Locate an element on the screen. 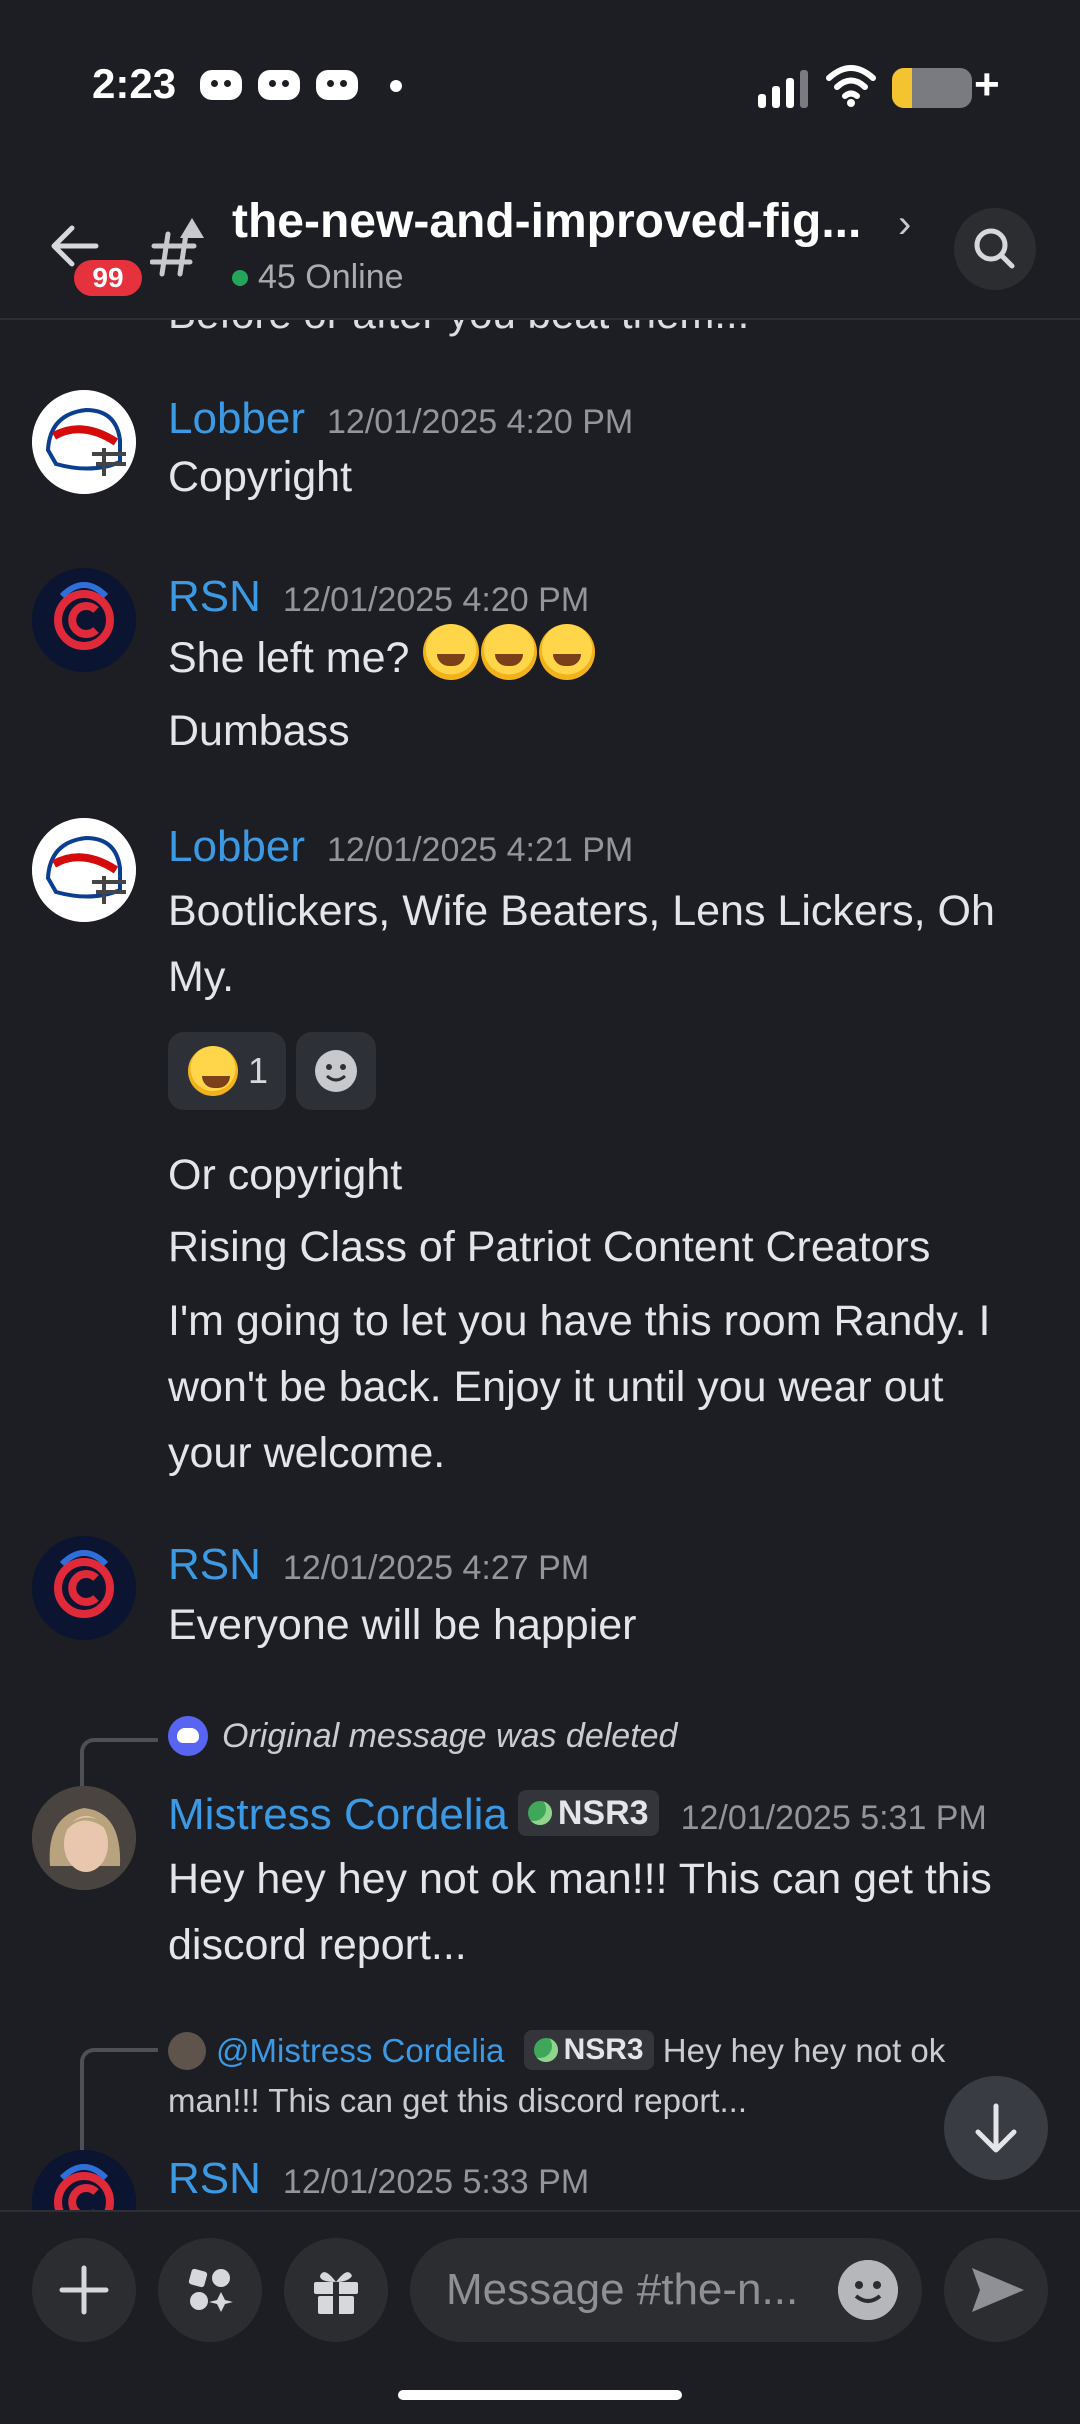 The width and height of the screenshot is (1080, 2424). discord-icon is located at coordinates (188, 1736).